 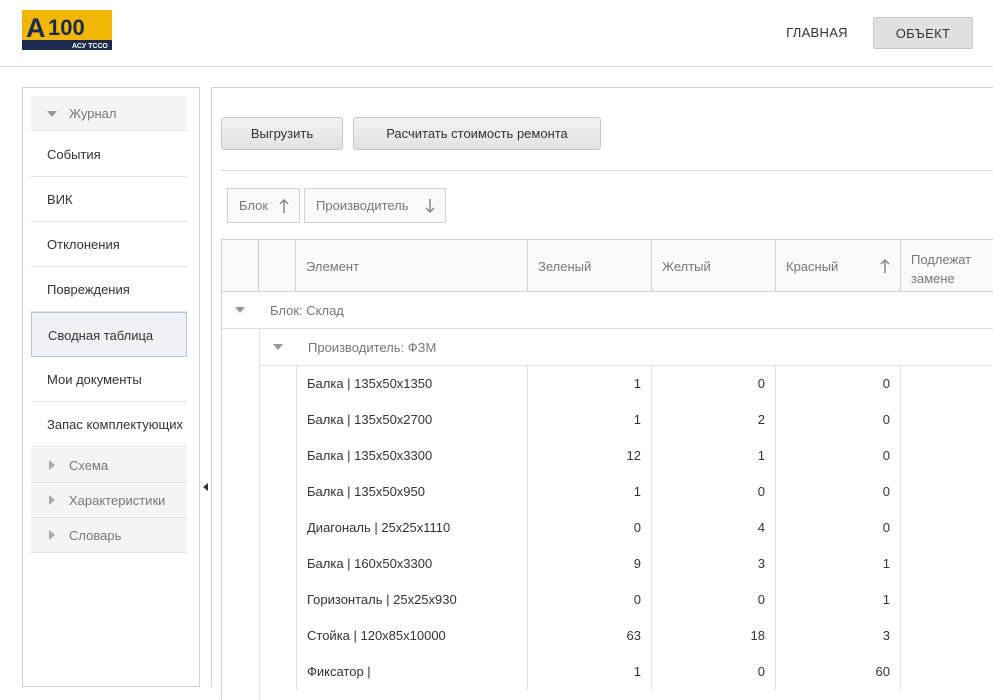 I want to click on cell-yellow: 18, so click(x=714, y=636).